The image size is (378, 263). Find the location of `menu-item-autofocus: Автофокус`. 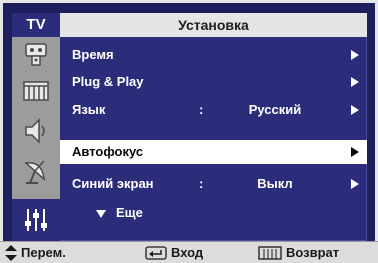

menu-item-autofocus: Автофокус is located at coordinates (213, 152).